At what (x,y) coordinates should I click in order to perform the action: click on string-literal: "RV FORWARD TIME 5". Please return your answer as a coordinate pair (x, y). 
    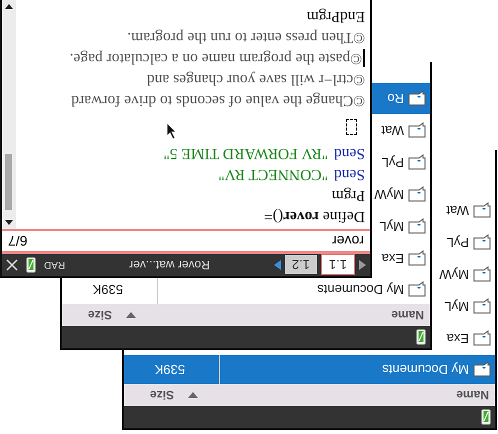
    Looking at the image, I should click on (245, 153).